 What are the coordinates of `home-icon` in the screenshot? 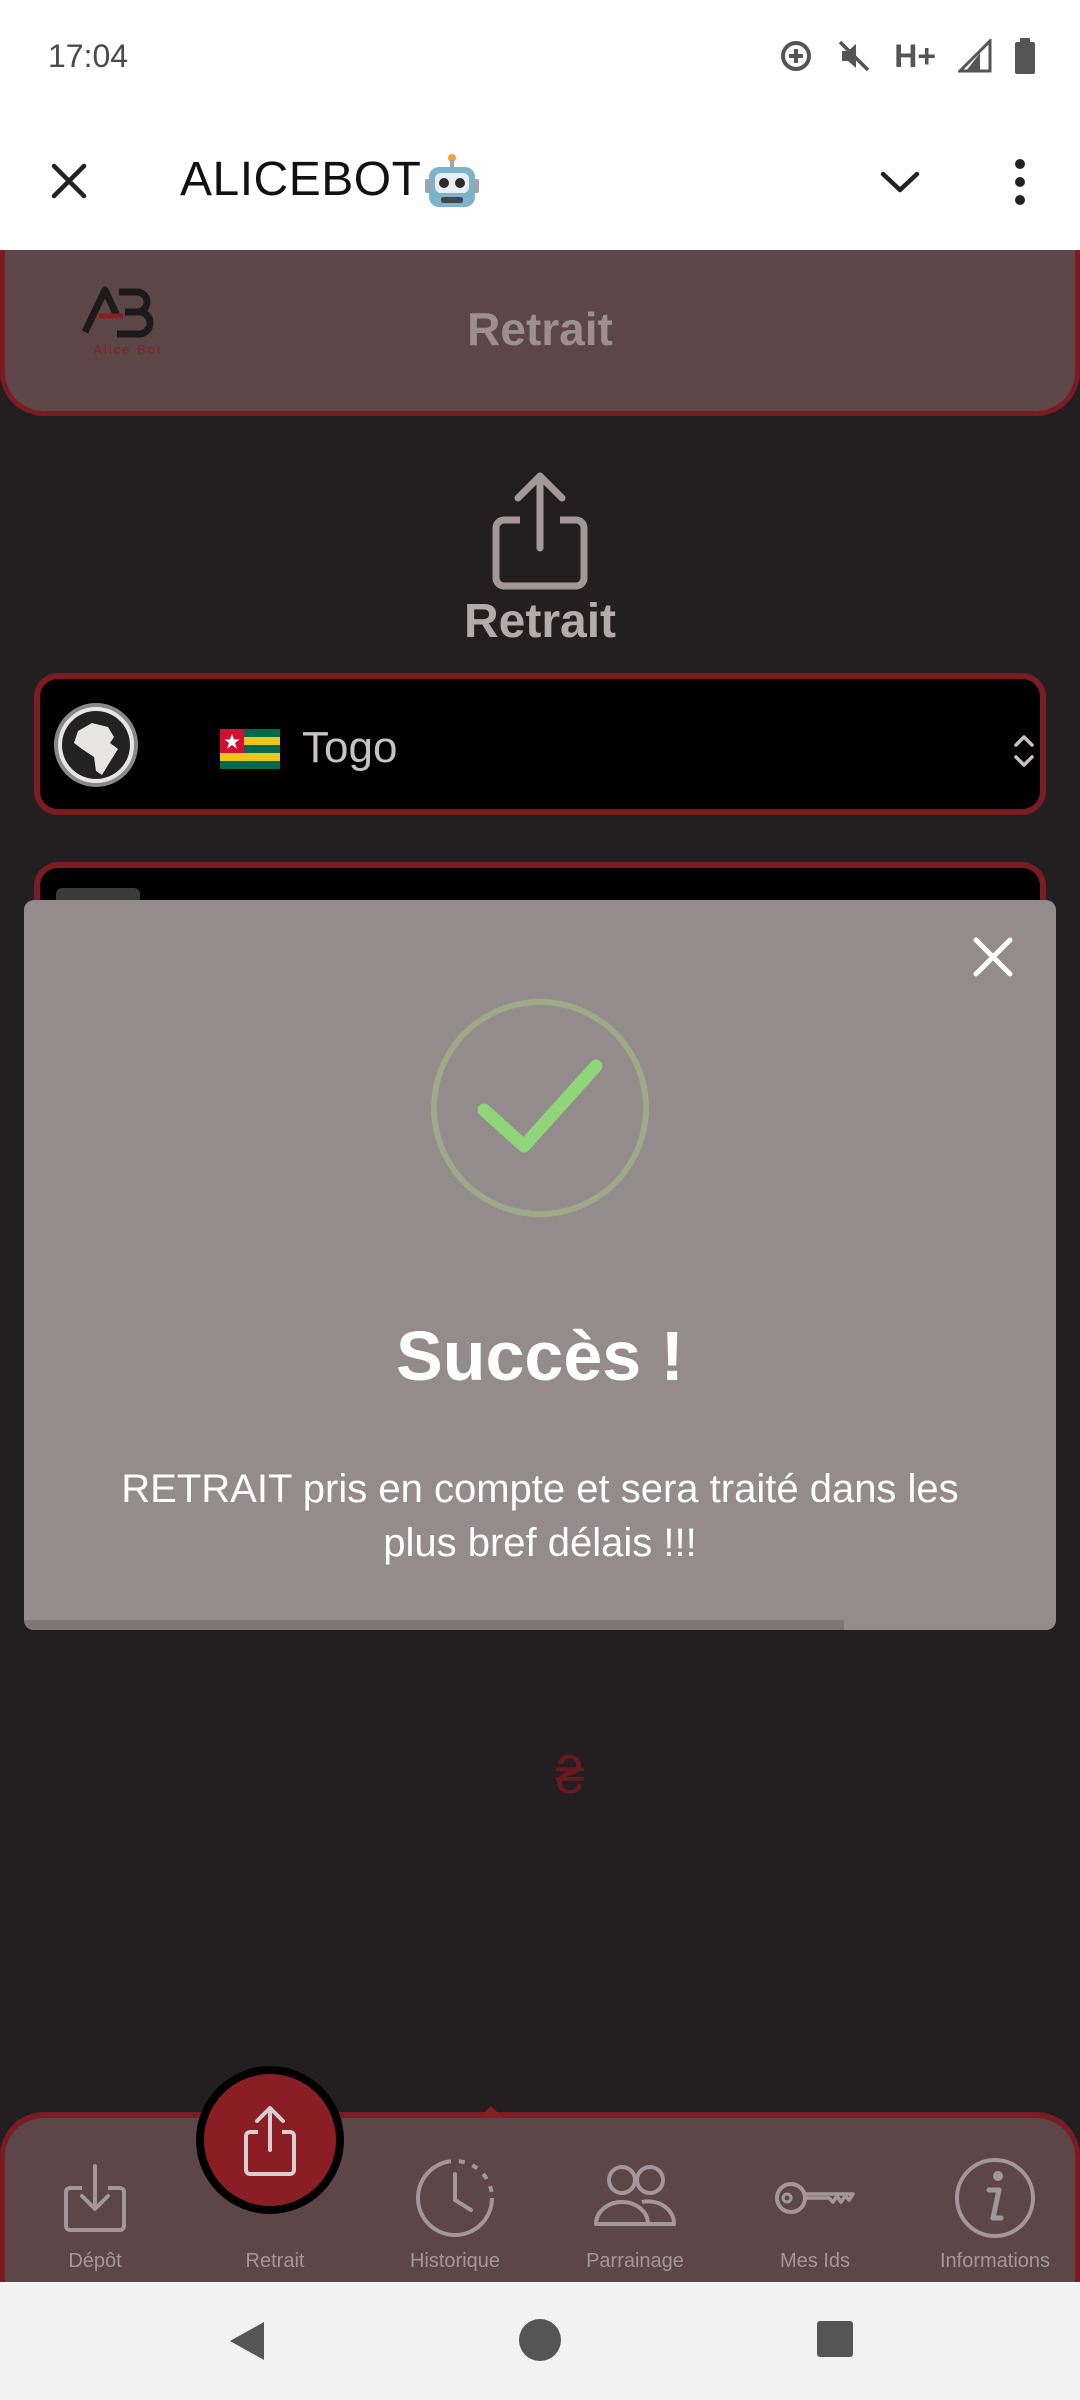 It's located at (540, 2340).